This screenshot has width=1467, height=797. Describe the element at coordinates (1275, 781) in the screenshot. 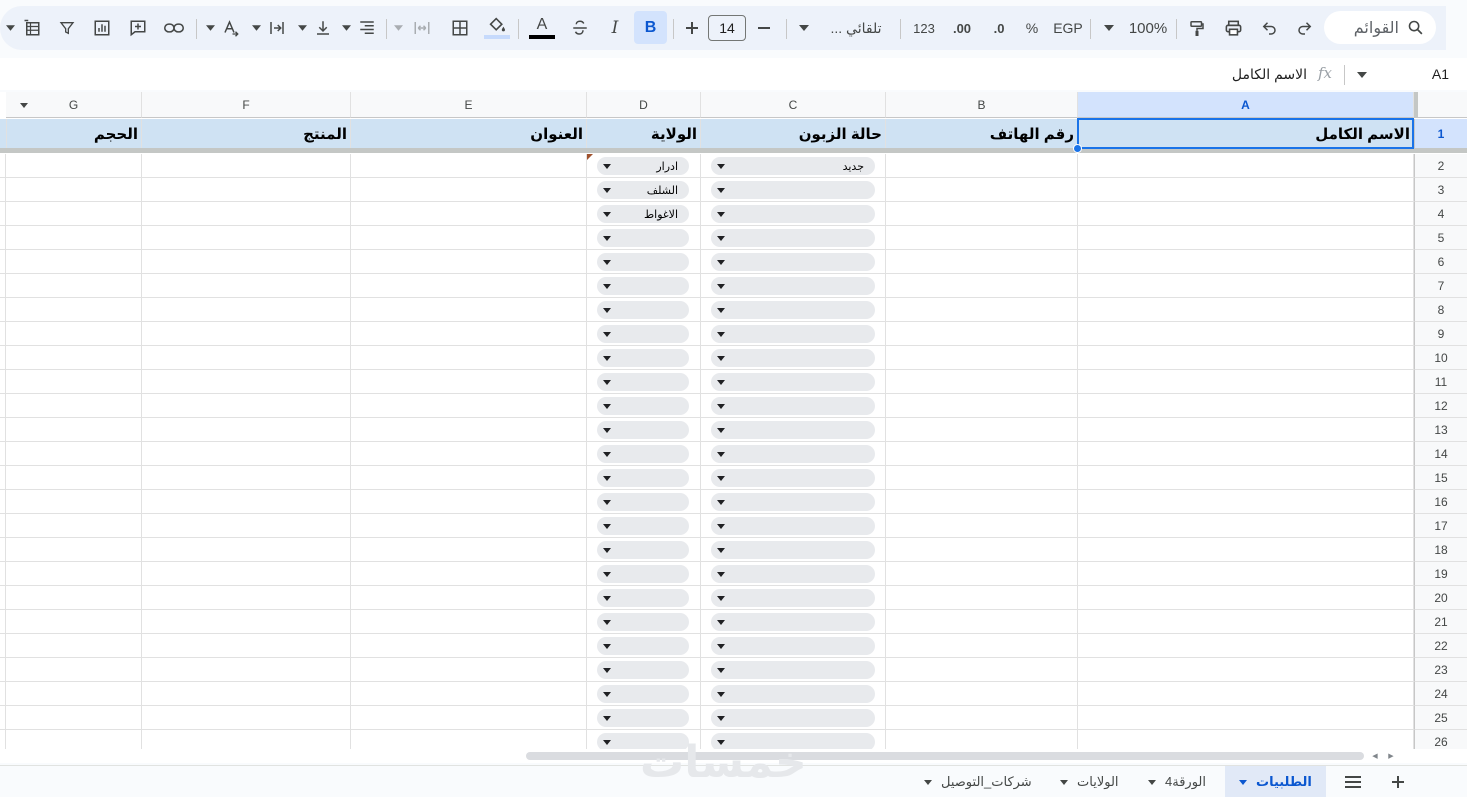

I see `sheet-tab-orders: الطلبيات` at that location.